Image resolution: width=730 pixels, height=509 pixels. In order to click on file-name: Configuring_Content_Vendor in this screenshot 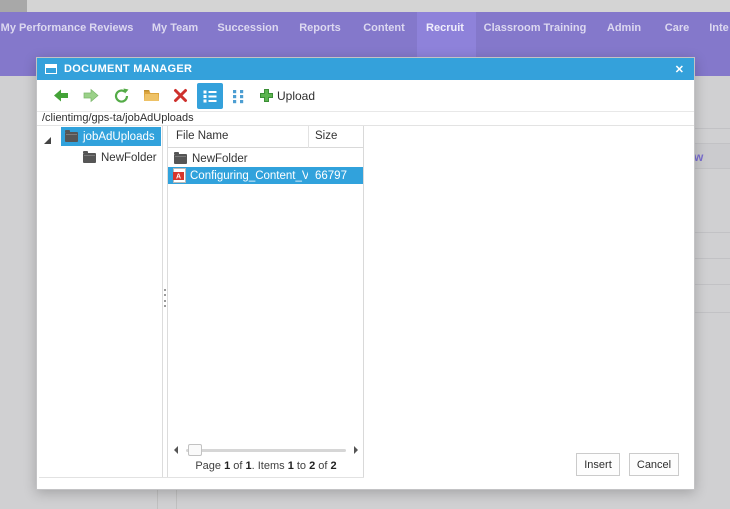, I will do `click(249, 175)`.